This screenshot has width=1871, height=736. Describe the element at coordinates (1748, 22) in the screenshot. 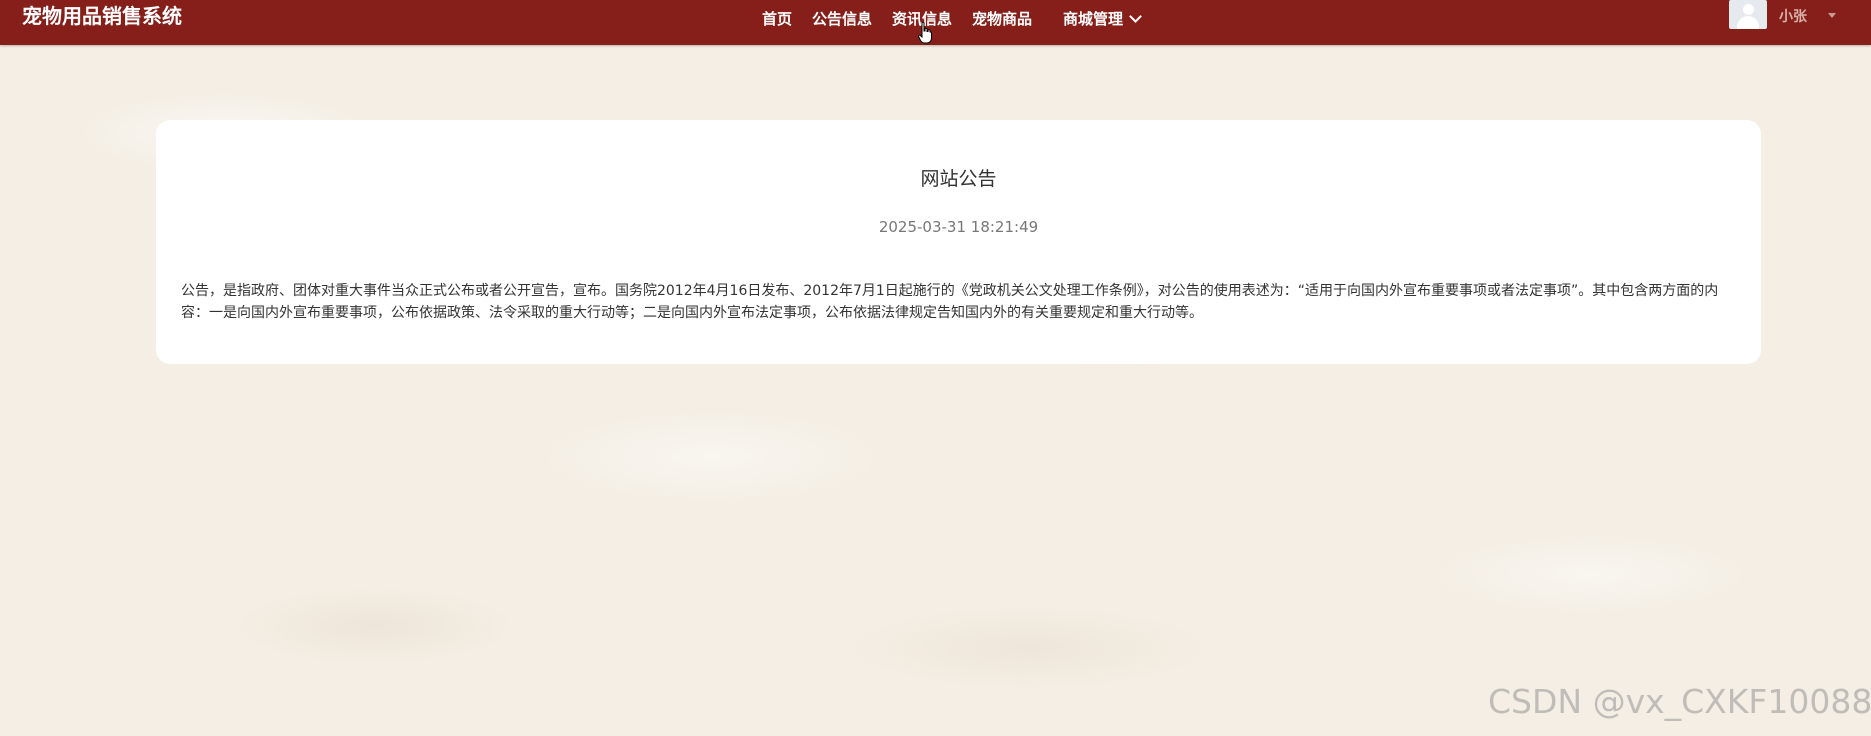

I see `avatar-body-shape` at that location.